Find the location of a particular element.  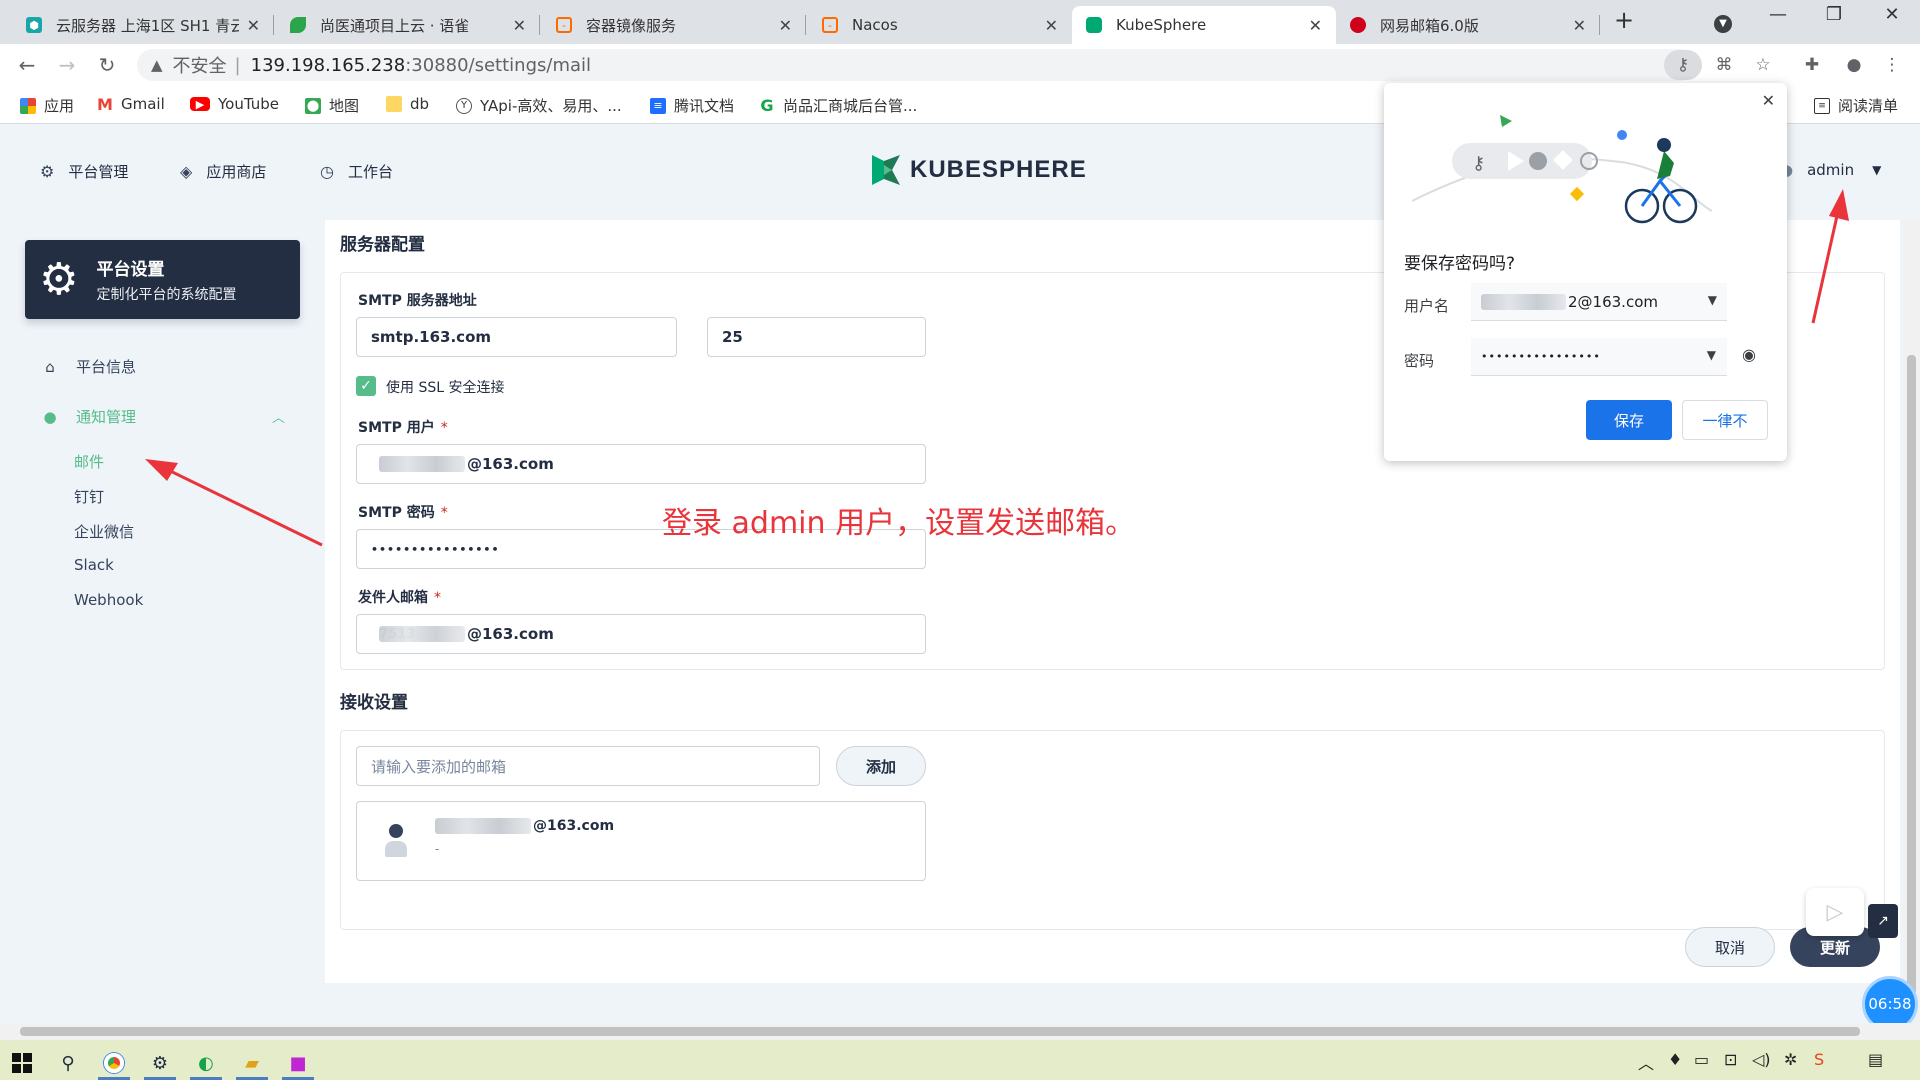

play-icon: ▷ is located at coordinates (1835, 912).